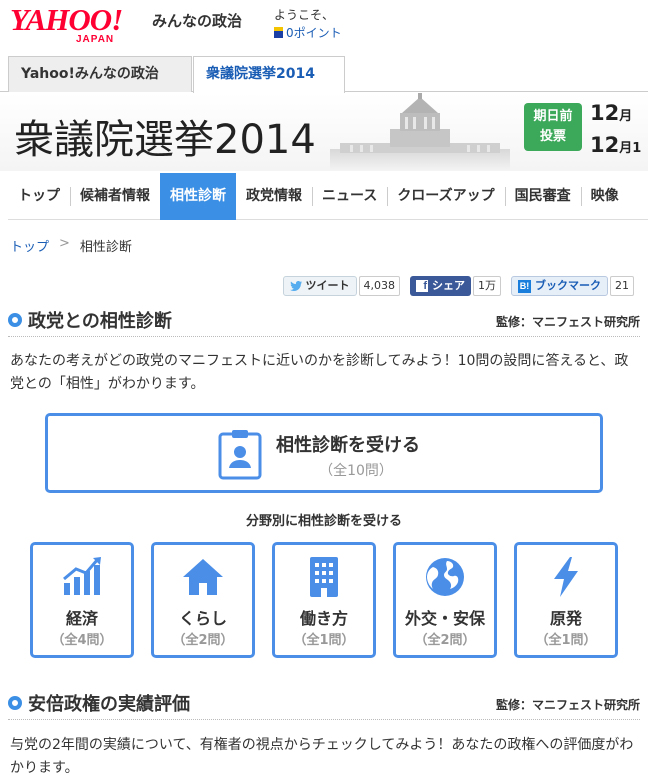  I want to click on share-group: f シェア 1万, so click(455, 286).